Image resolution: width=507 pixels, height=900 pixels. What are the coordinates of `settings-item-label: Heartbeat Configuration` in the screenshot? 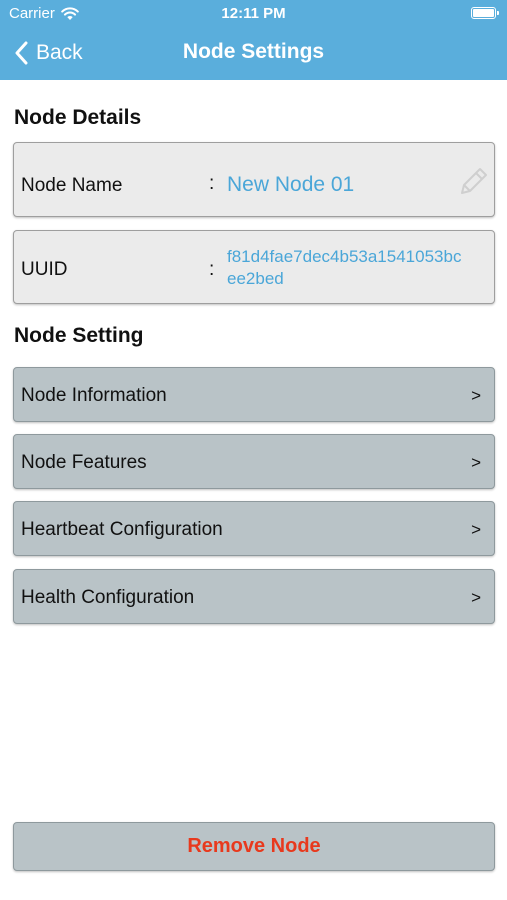 It's located at (122, 529).